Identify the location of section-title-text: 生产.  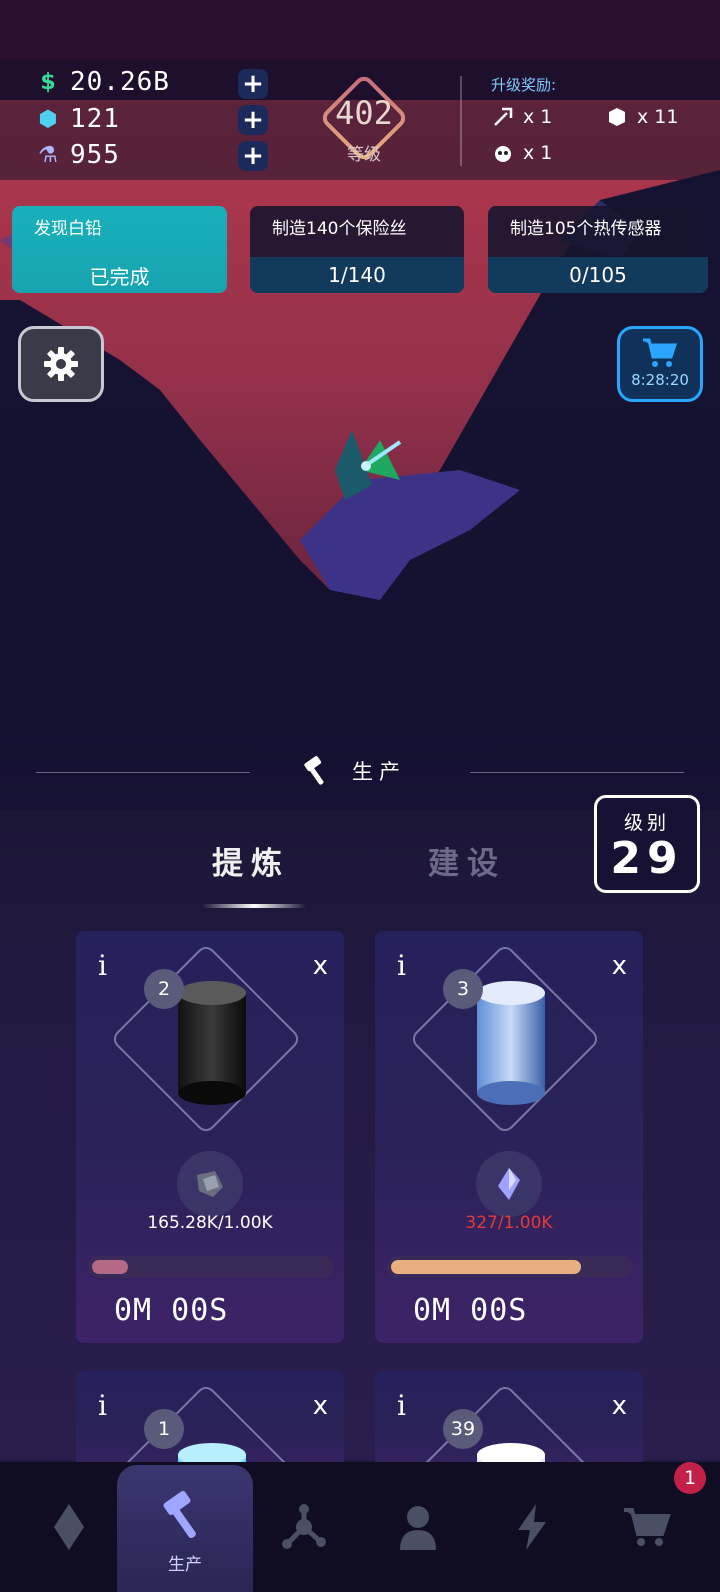
(379, 772).